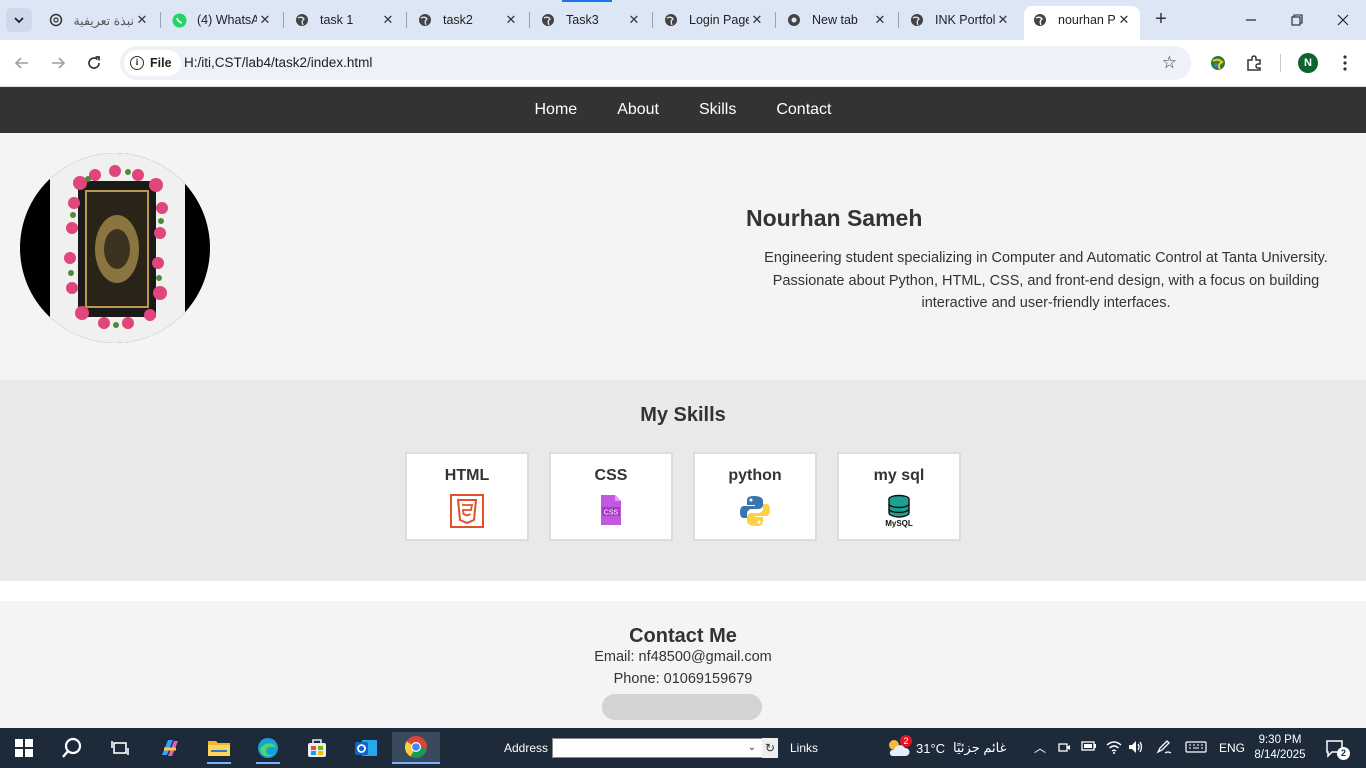 The height and width of the screenshot is (768, 1366). Describe the element at coordinates (458, 20) in the screenshot. I see `tab-title: task2` at that location.